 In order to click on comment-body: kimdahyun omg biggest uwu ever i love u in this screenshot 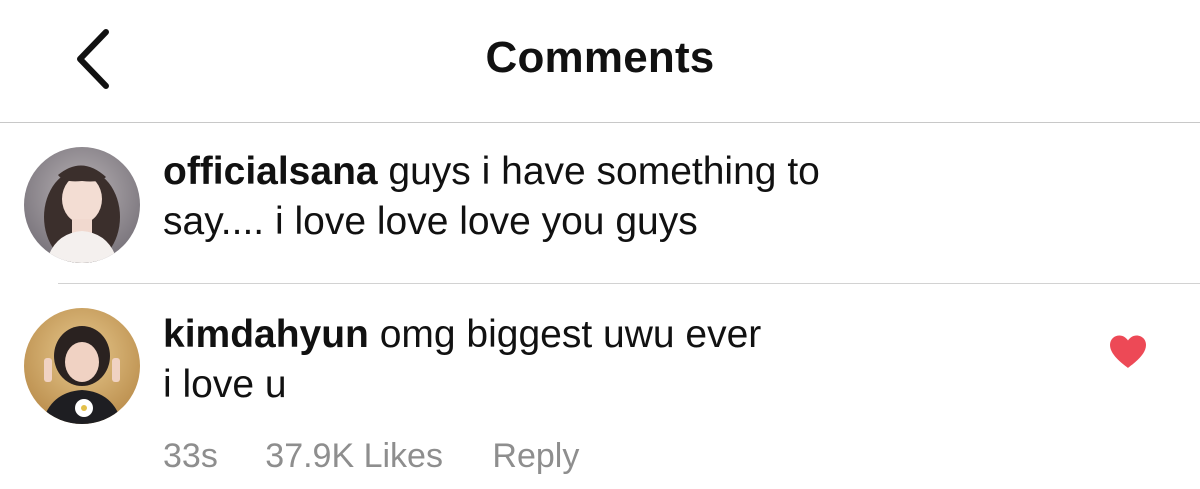, I will do `click(462, 360)`.